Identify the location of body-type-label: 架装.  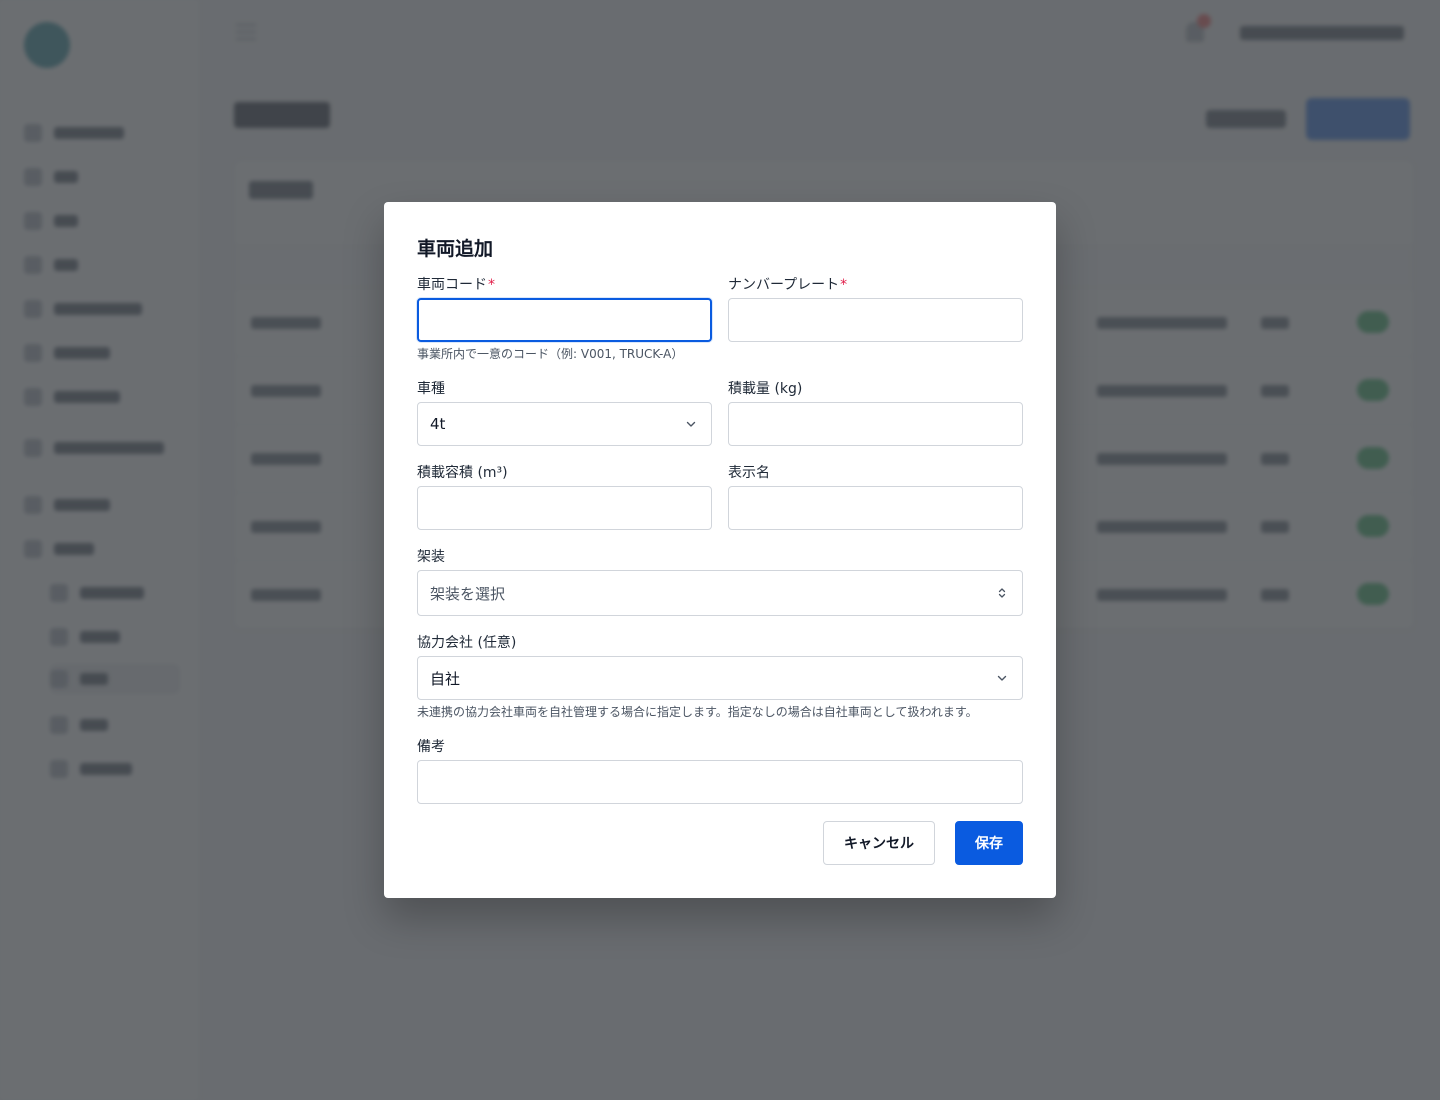
(431, 557).